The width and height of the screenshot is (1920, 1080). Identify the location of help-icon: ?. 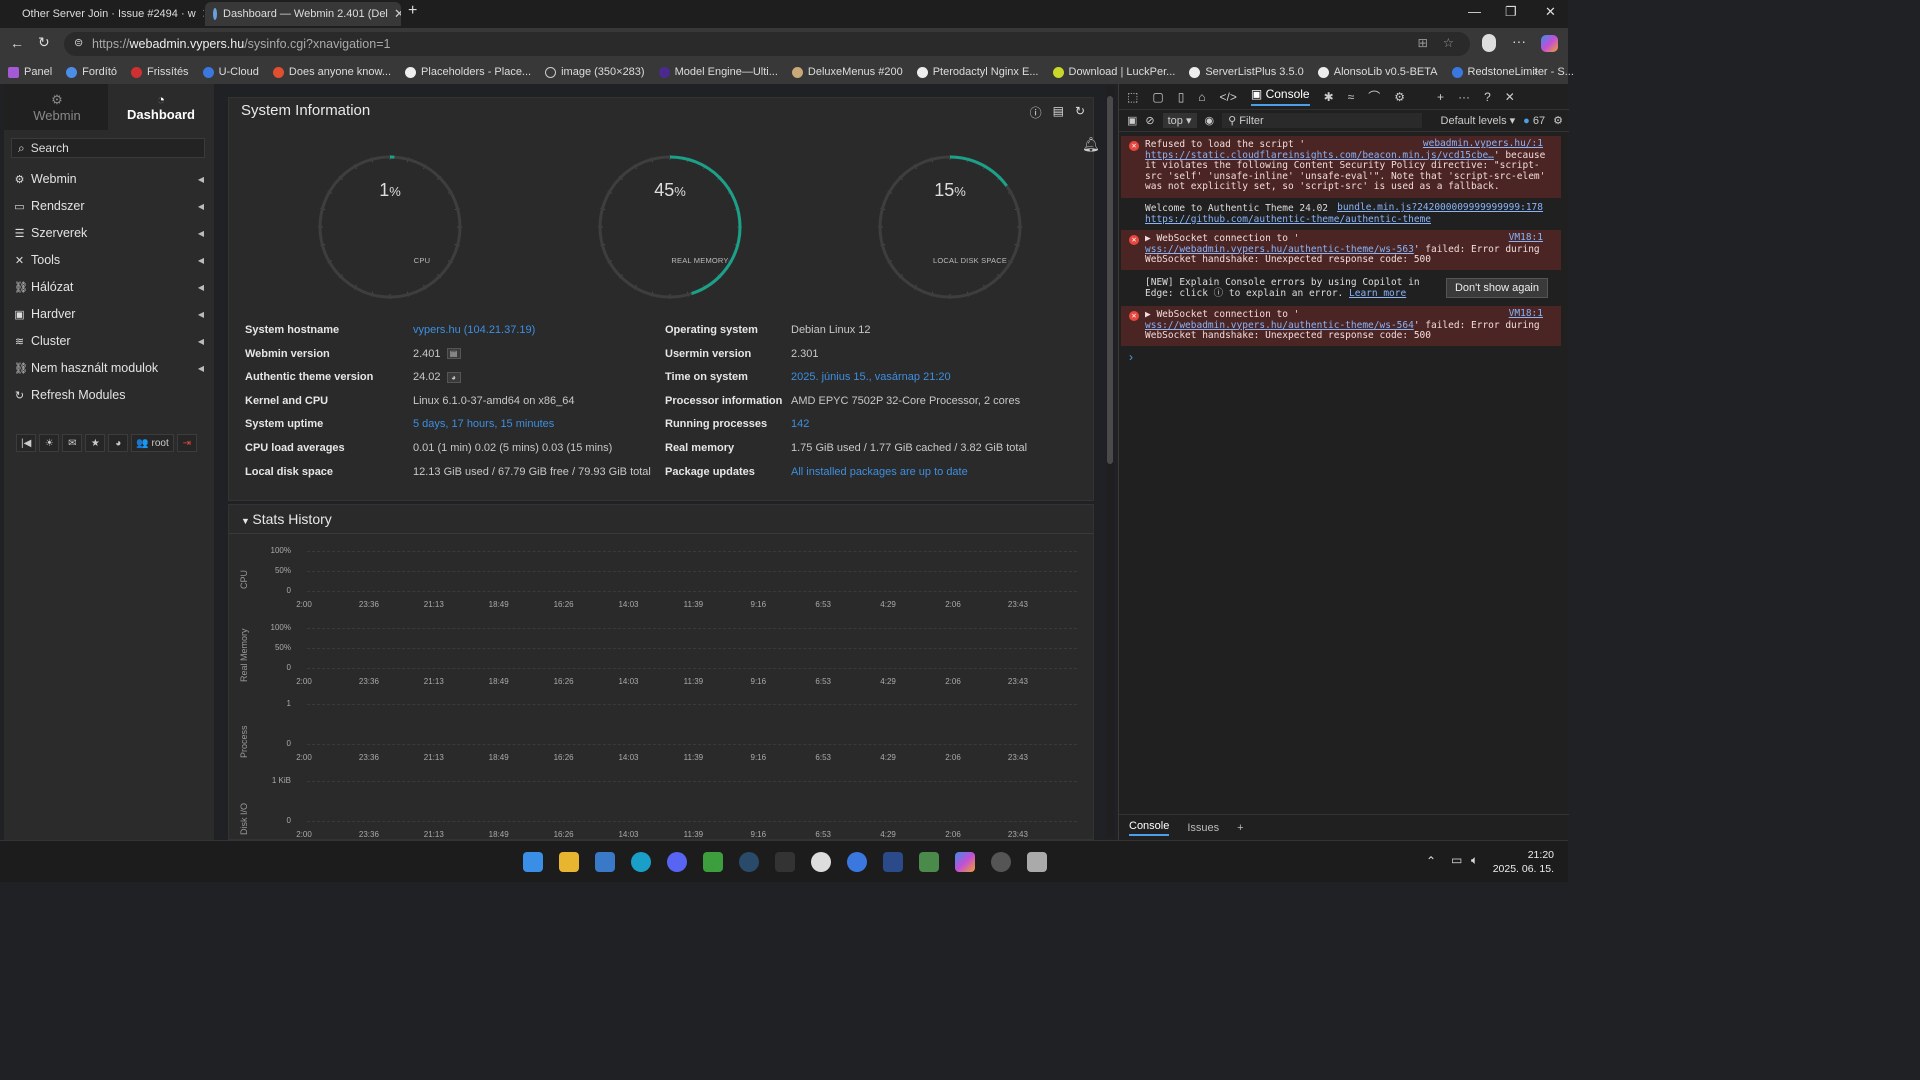
(1487, 97).